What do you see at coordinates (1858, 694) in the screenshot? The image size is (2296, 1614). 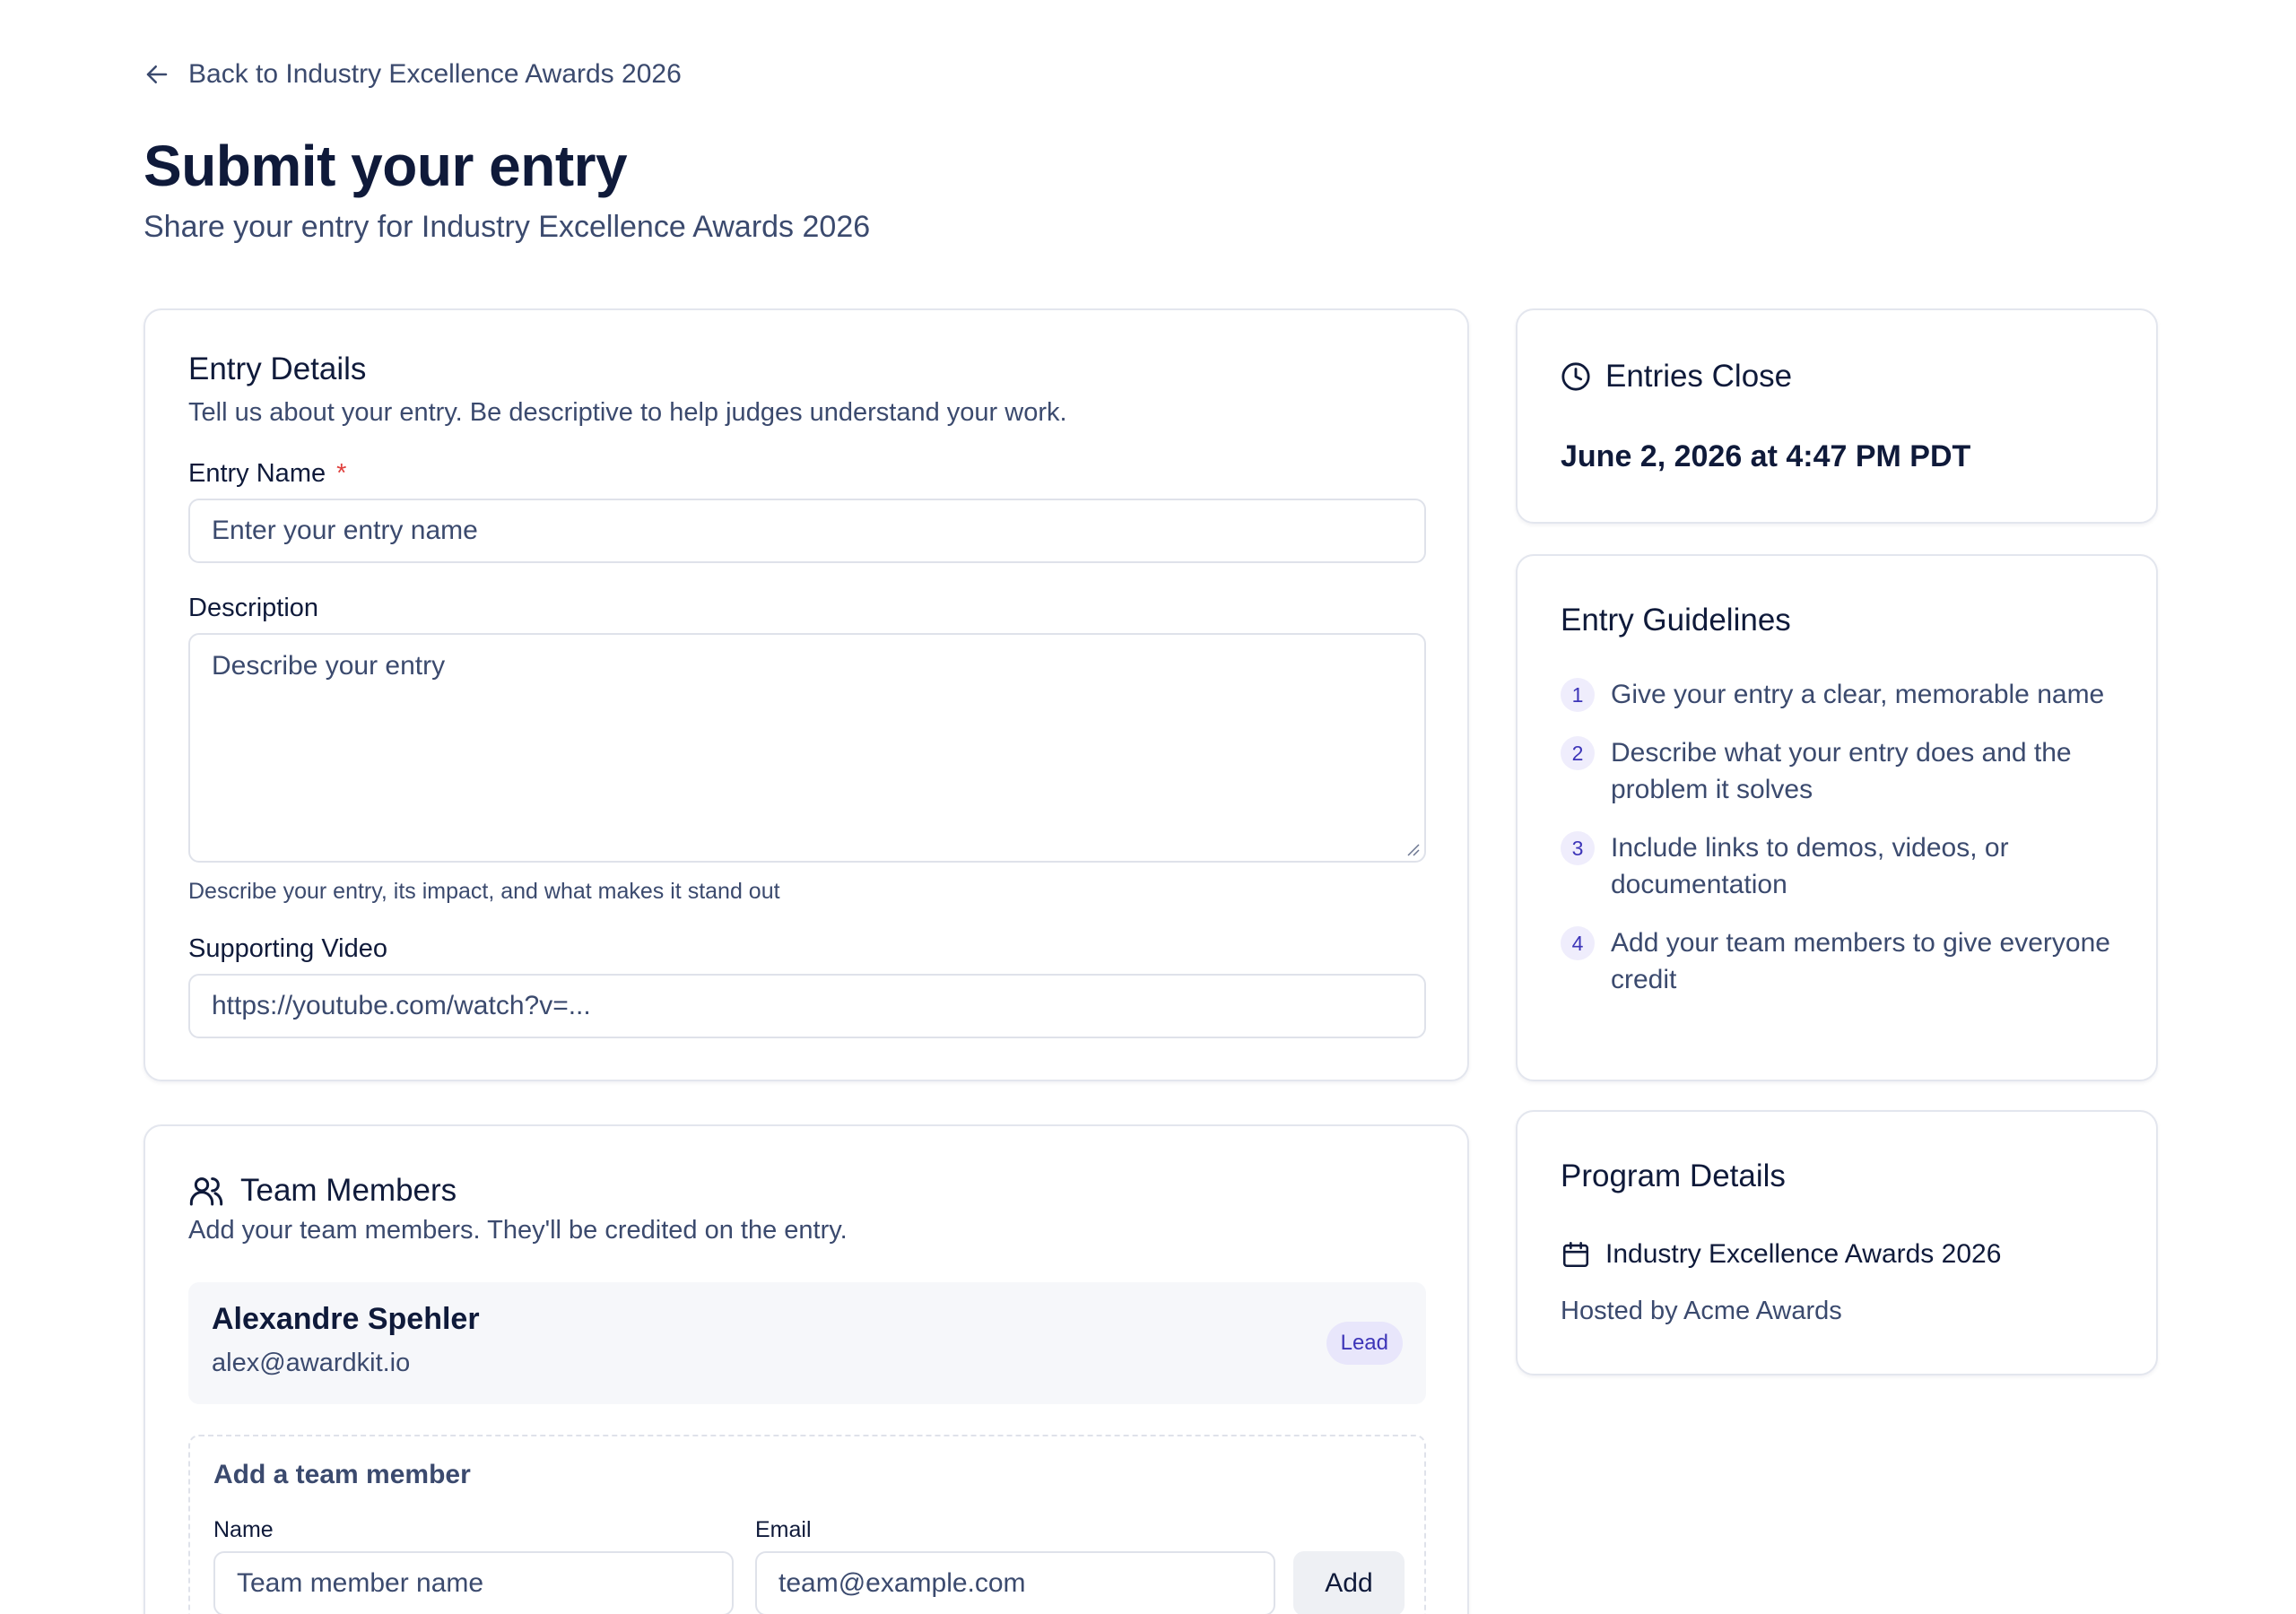 I see `guideline-text: Give your entry a clear, memorable name` at bounding box center [1858, 694].